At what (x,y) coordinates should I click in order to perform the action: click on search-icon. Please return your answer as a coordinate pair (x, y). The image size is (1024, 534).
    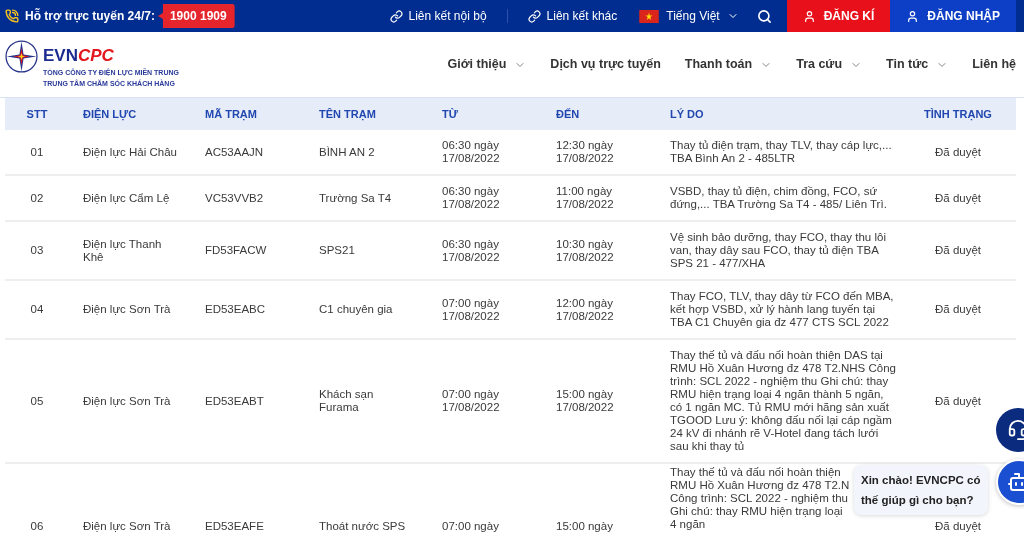
    Looking at the image, I should click on (764, 16).